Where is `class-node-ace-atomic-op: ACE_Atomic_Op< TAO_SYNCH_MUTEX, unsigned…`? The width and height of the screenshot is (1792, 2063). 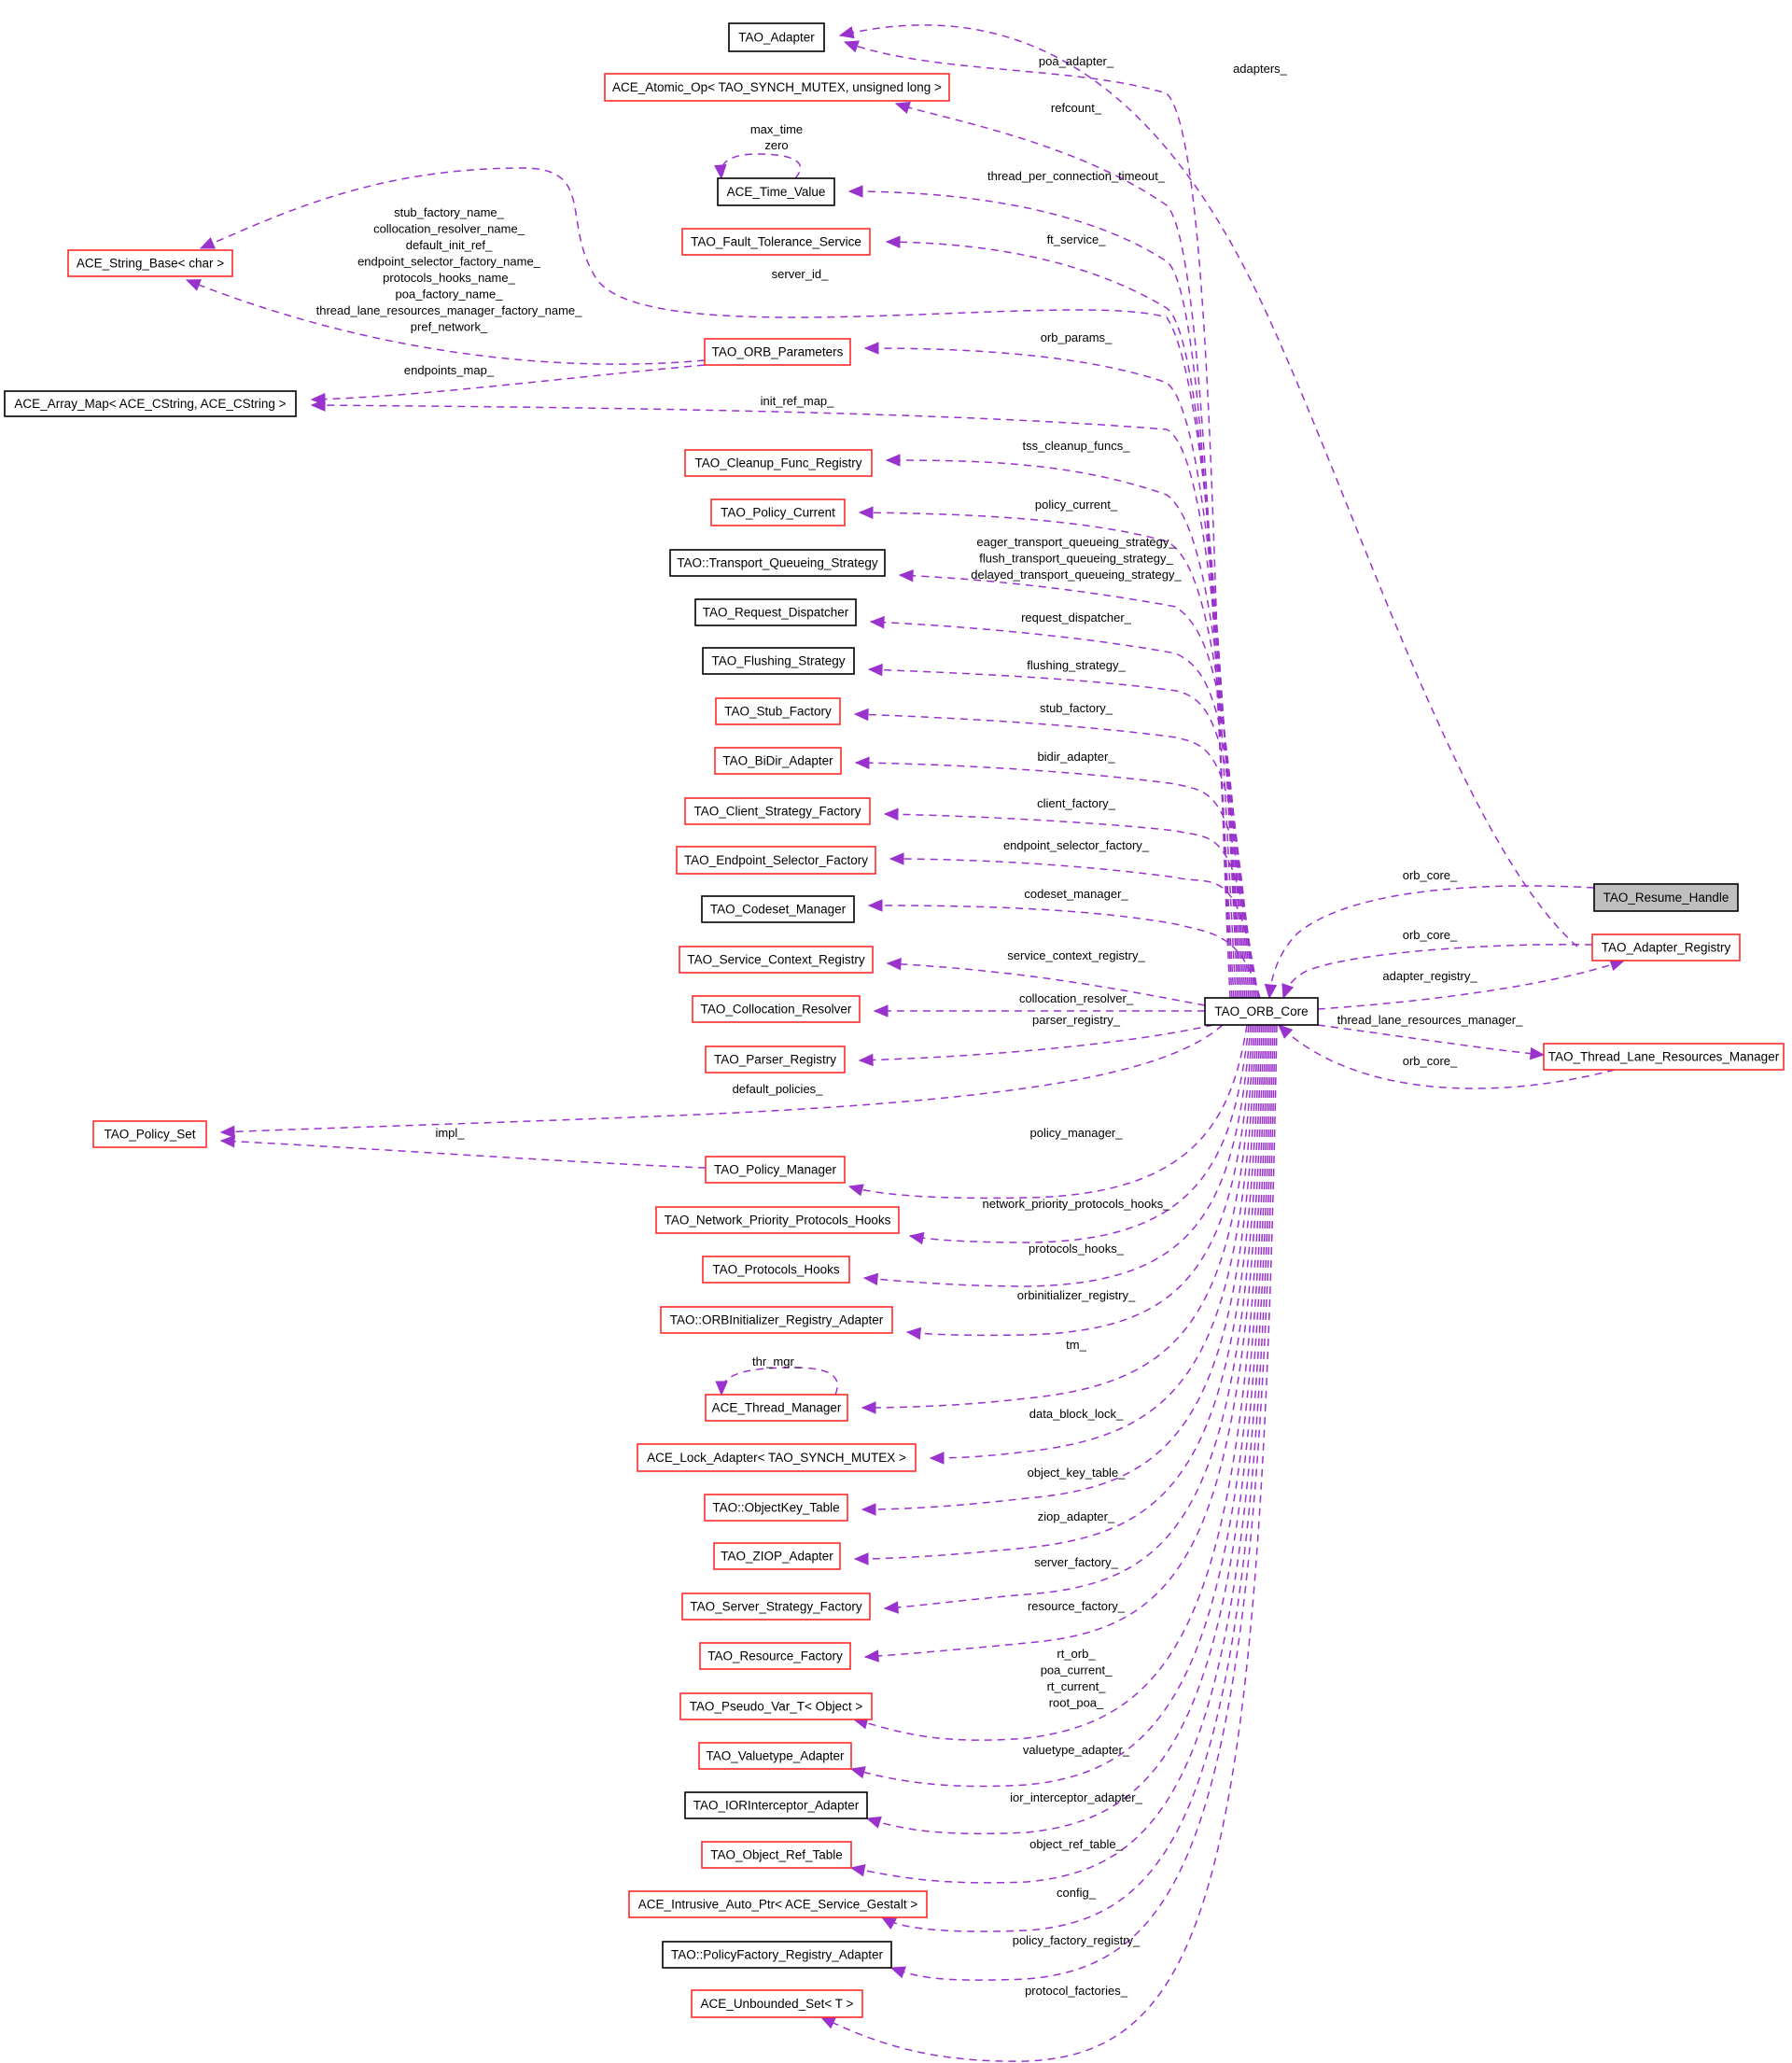
class-node-ace-atomic-op: ACE_Atomic_Op< TAO_SYNCH_MUTEX, unsigned… is located at coordinates (777, 88).